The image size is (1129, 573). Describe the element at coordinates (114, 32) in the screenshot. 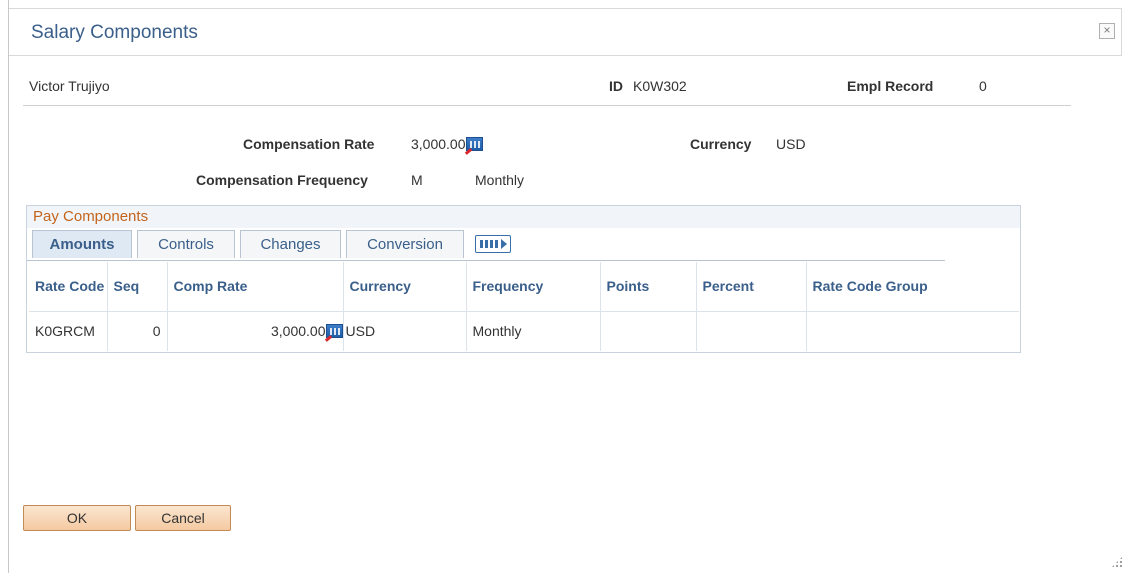

I see `dialog-title: Salary Components` at that location.